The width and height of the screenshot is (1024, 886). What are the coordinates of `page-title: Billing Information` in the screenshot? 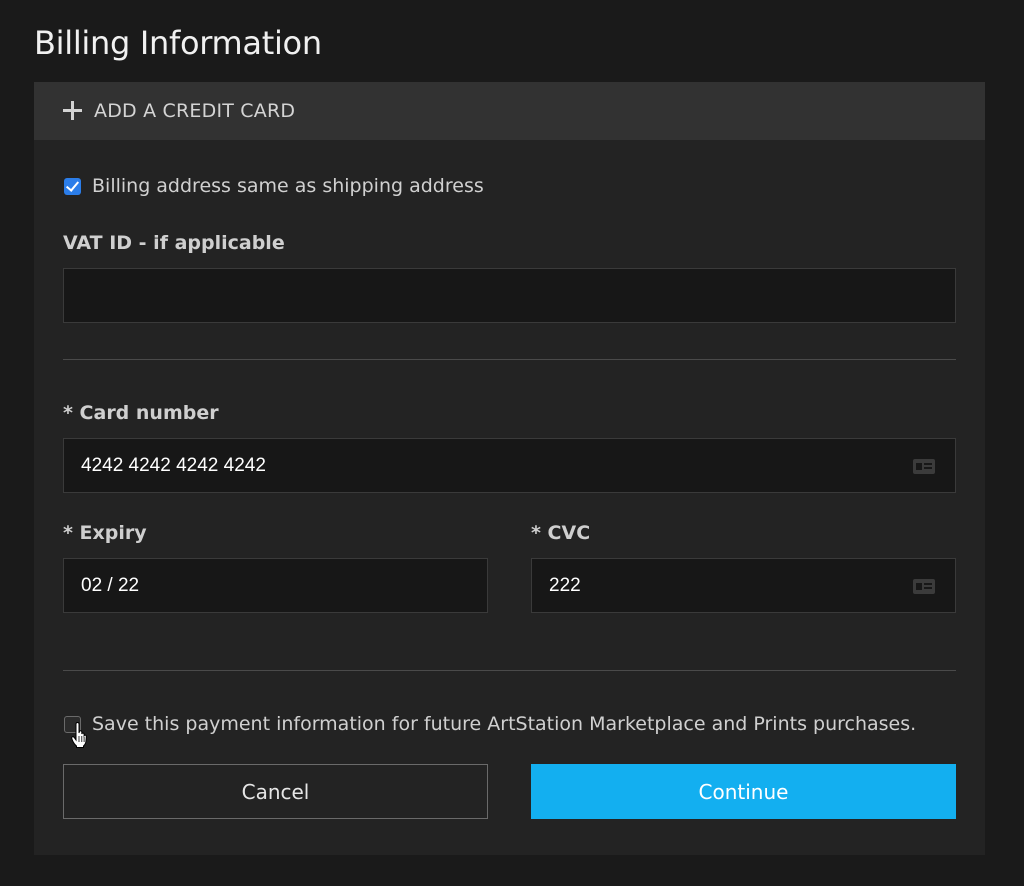 It's located at (178, 43).